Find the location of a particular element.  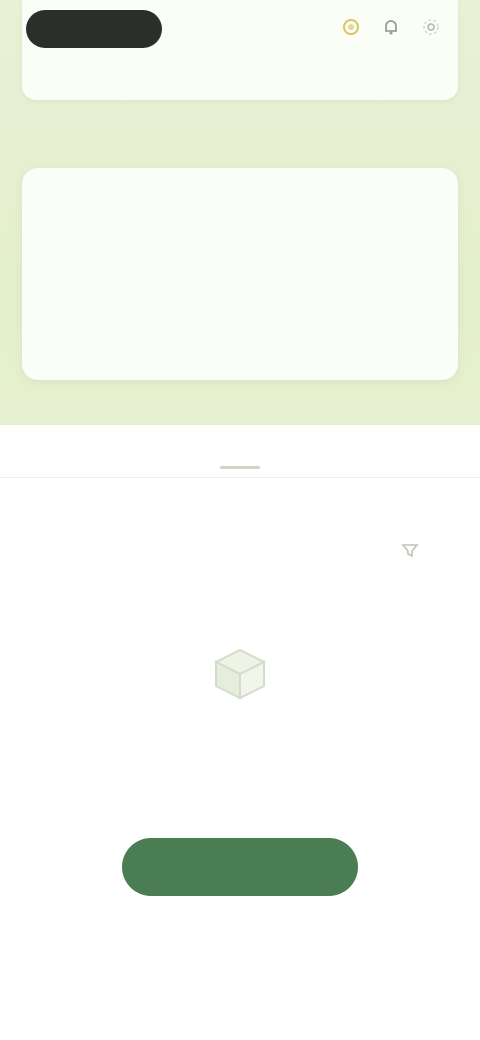

filter-icon is located at coordinates (410, 550).